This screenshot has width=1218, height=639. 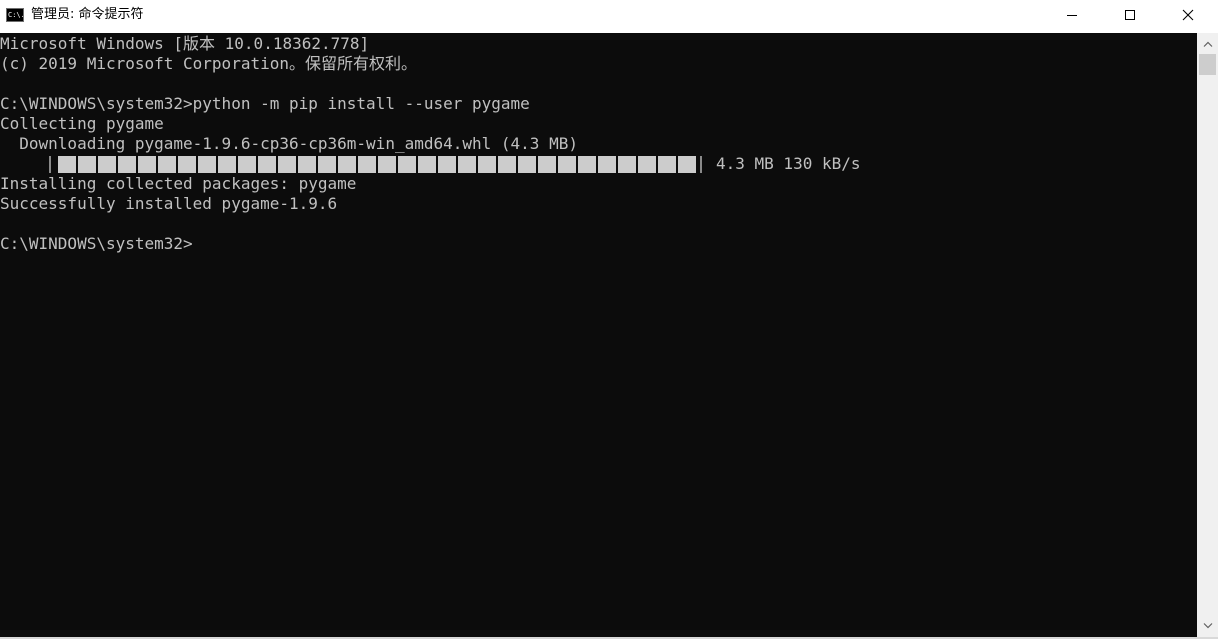 I want to click on console-line: Installing collected packages: pygame, so click(x=178, y=183).